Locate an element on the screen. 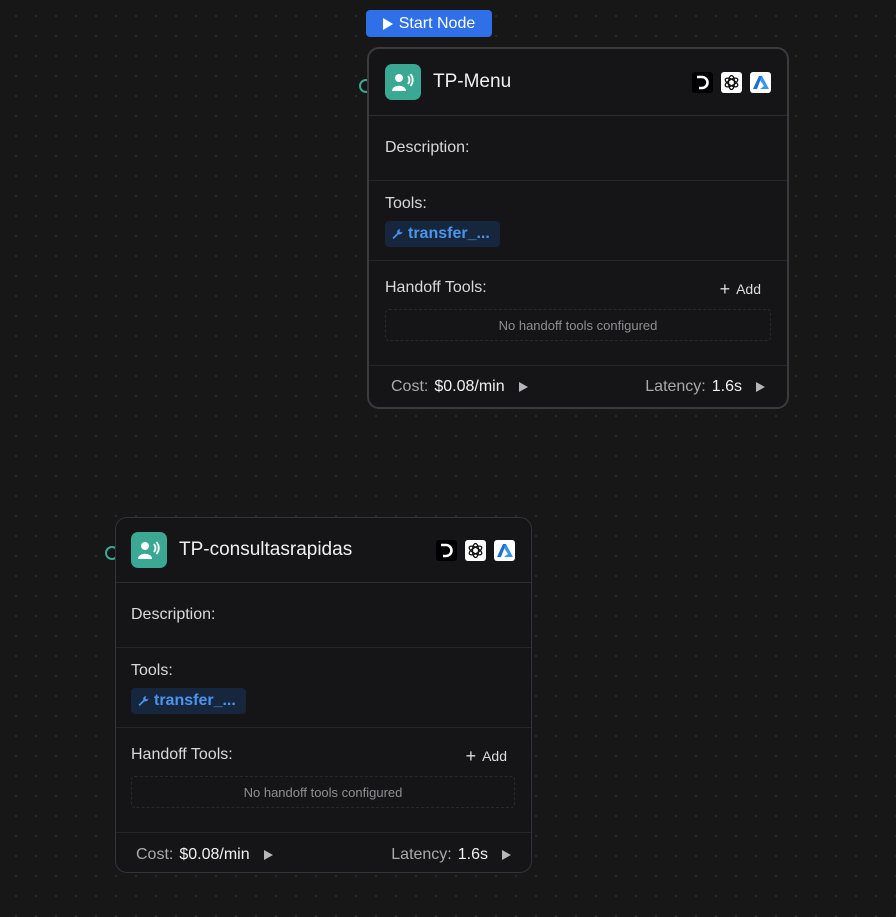  node-title: TP-Menu is located at coordinates (472, 81).